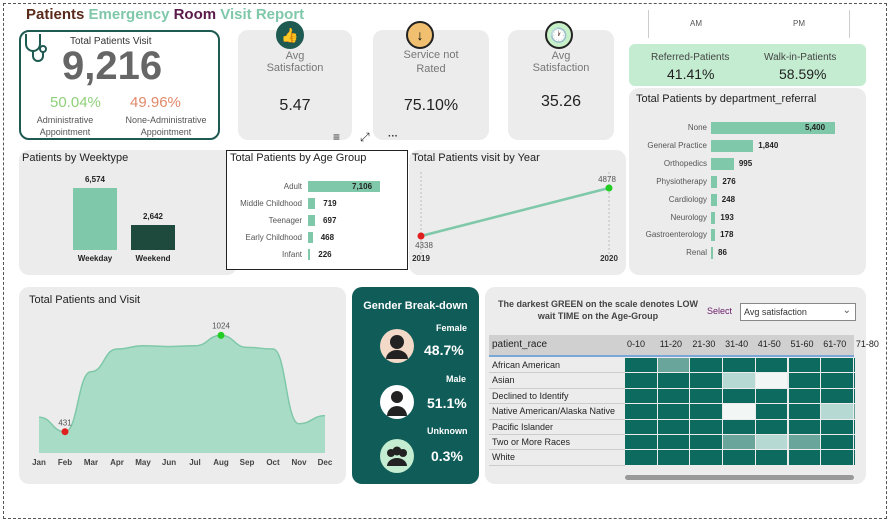 This screenshot has width=891, height=523. I want to click on heatmap-row-label: Declined to Identify, so click(530, 395).